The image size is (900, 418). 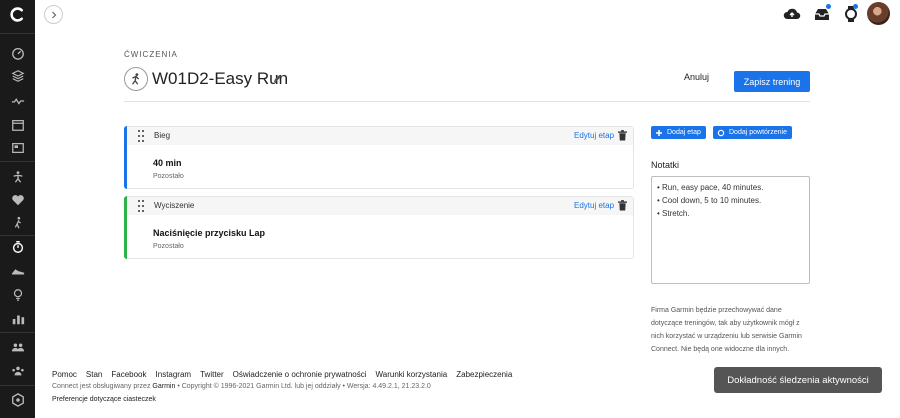 I want to click on add-repeat-button: Dodaj powtórzenie, so click(x=752, y=132).